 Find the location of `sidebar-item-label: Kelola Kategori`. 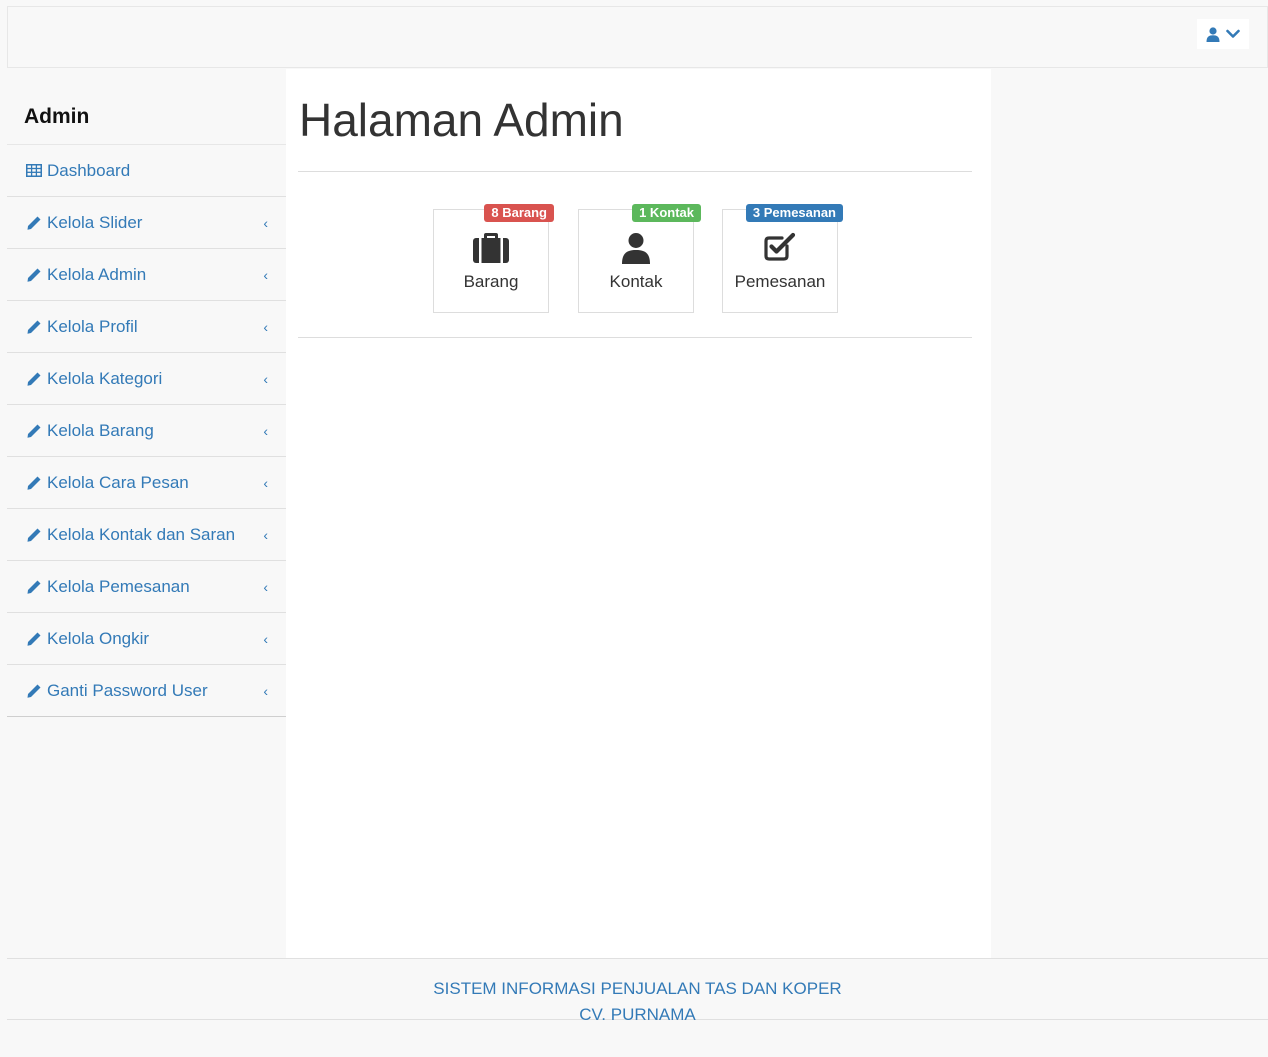

sidebar-item-label: Kelola Kategori is located at coordinates (105, 378).